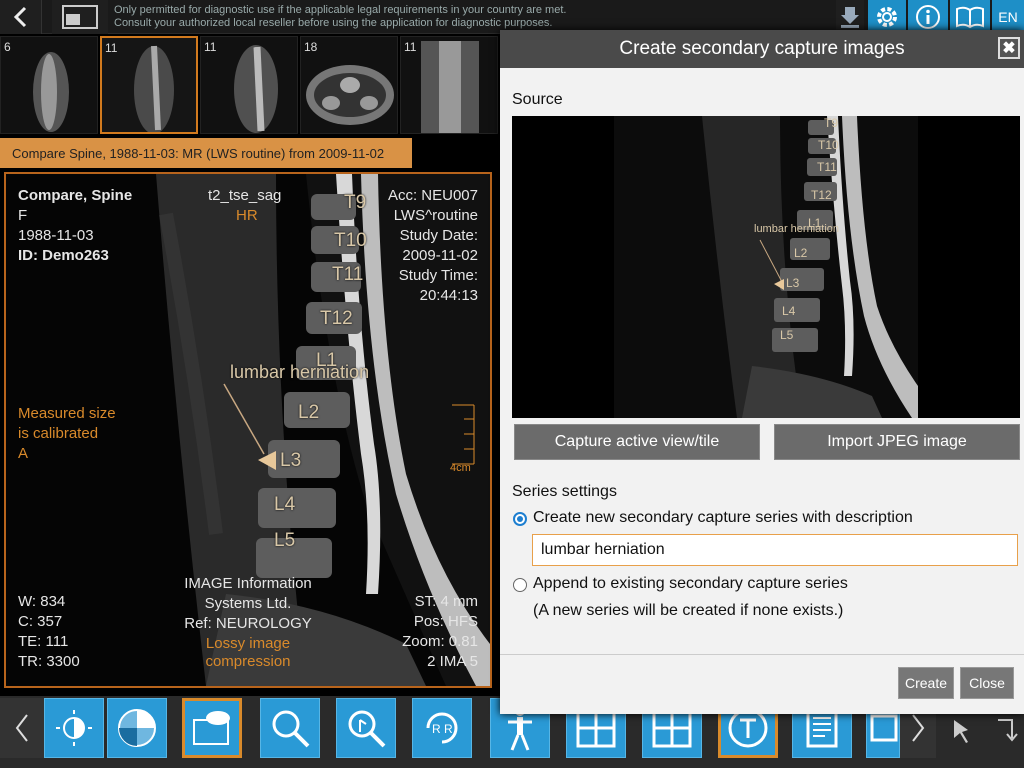  What do you see at coordinates (801, 253) in the screenshot?
I see `preview-label-l2: L2` at bounding box center [801, 253].